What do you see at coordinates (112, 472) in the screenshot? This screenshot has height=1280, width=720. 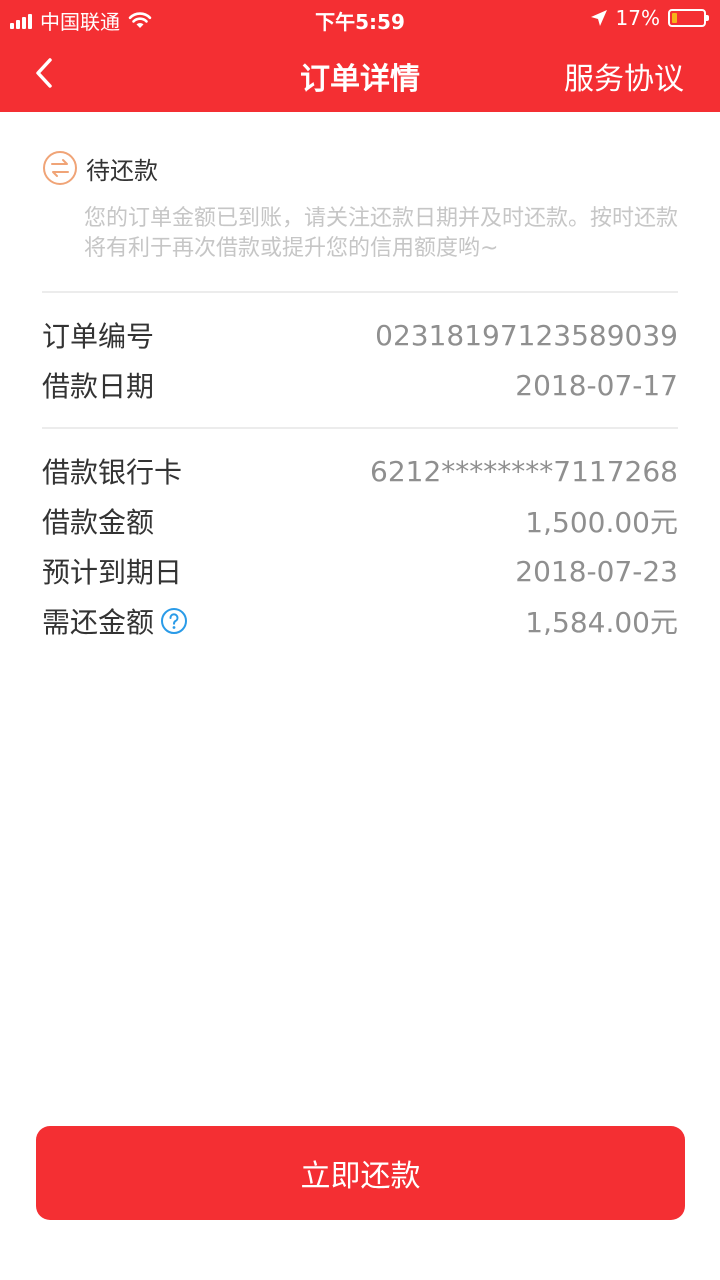 I see `bank-card-label: 借款银行卡` at bounding box center [112, 472].